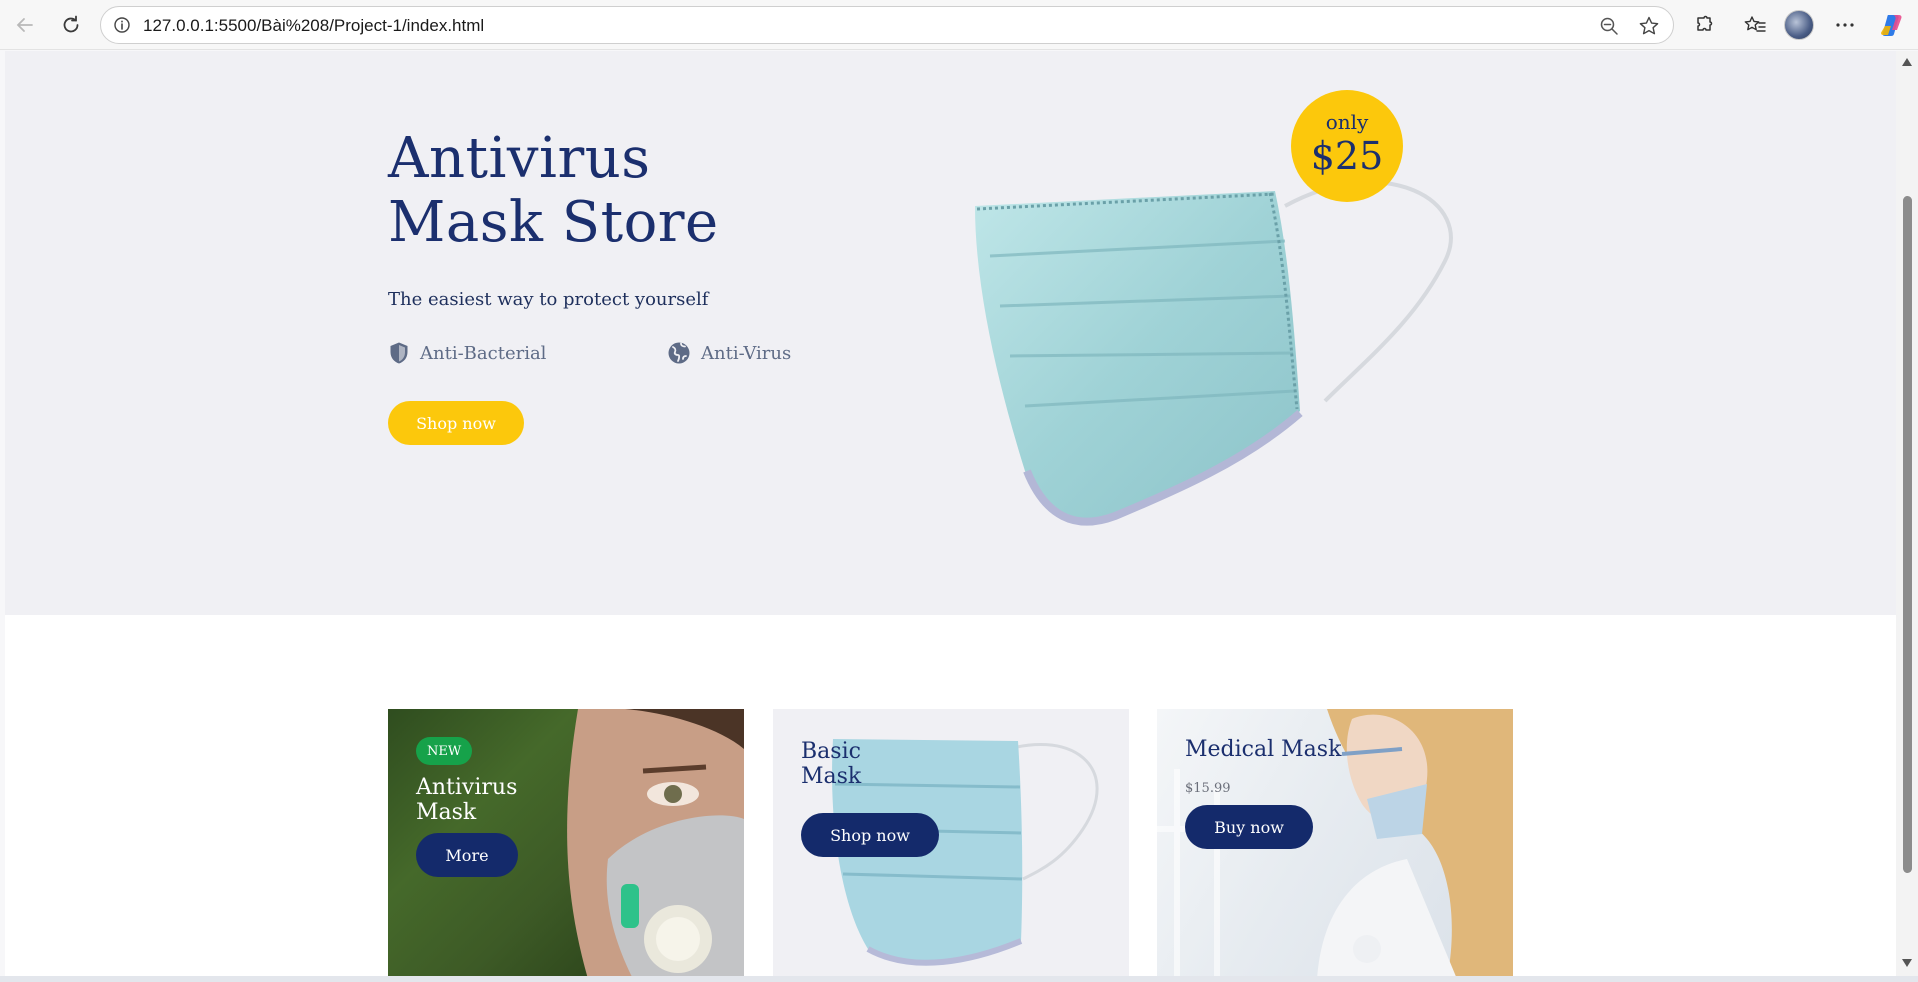  I want to click on scroll-down-arrow-icon, so click(1907, 963).